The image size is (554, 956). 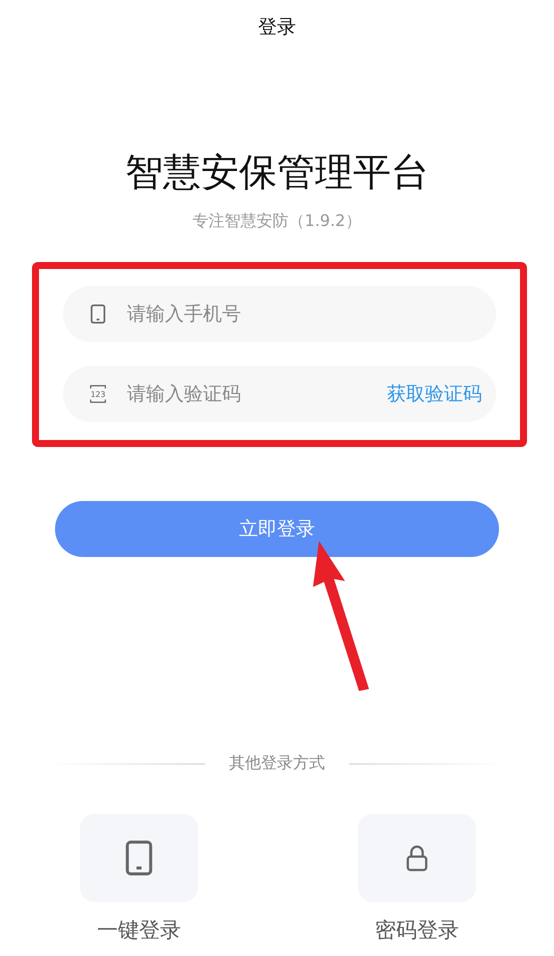 I want to click on login-option-label: 密码登录, so click(x=417, y=930).